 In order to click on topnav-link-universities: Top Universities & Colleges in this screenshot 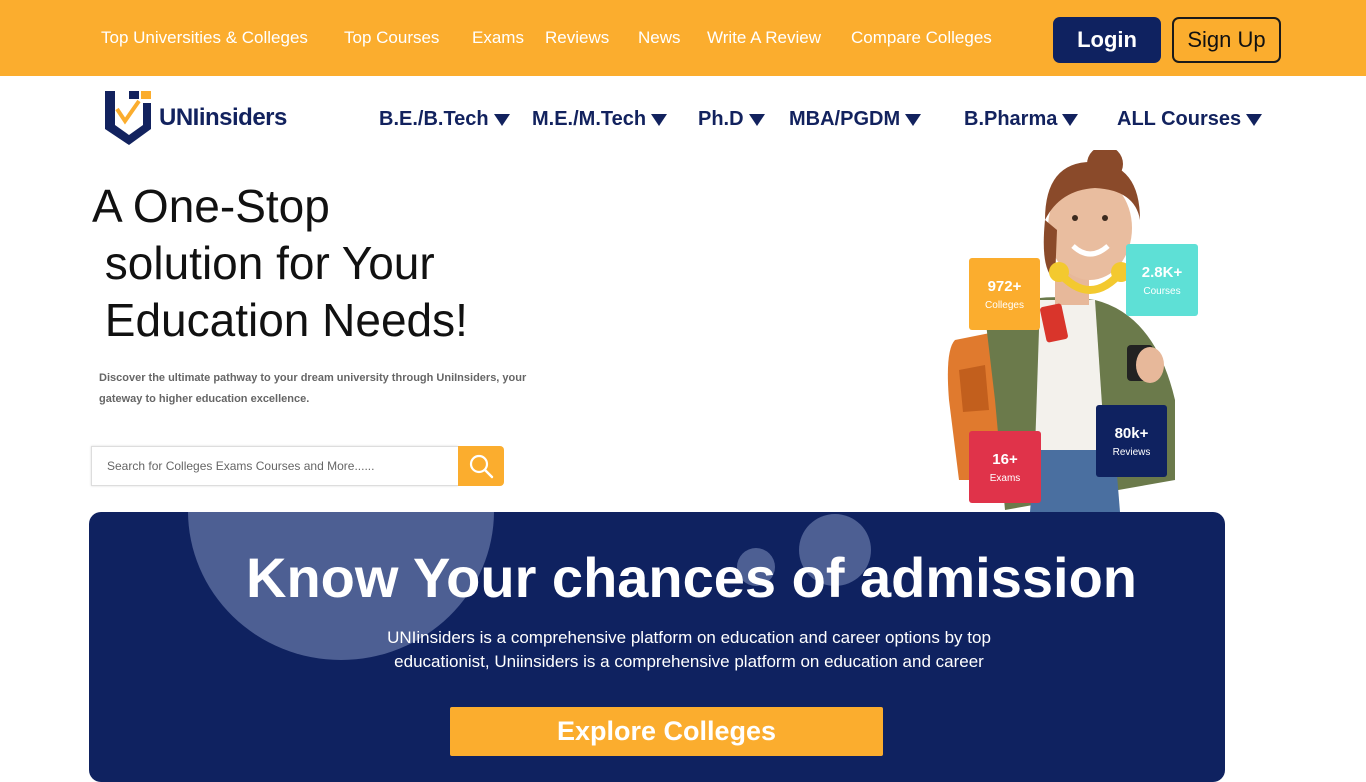, I will do `click(204, 38)`.